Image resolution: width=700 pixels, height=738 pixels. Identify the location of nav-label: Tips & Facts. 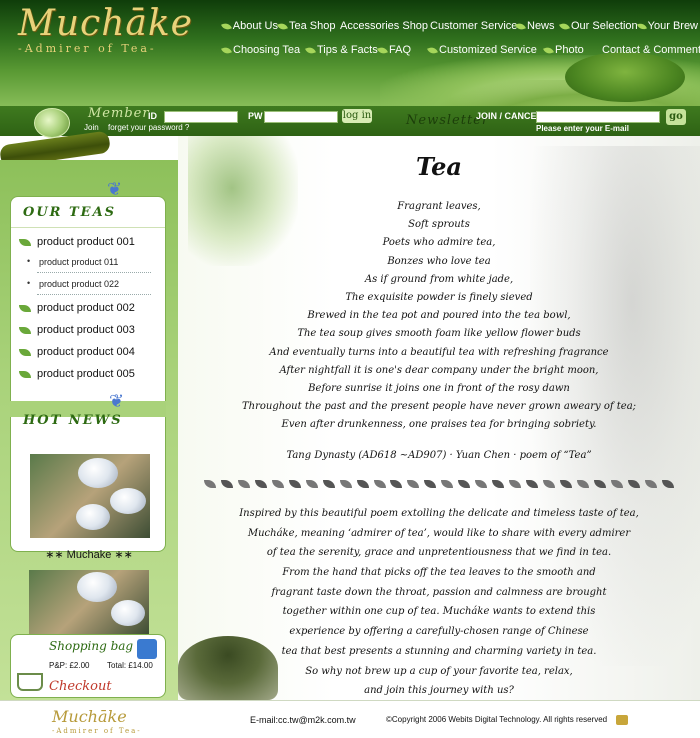
(347, 50).